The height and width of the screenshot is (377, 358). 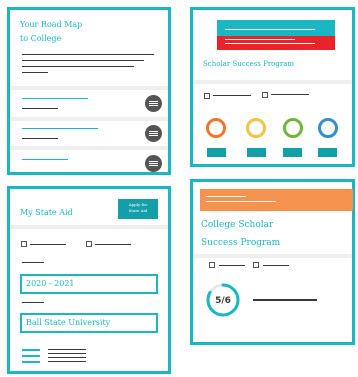 I want to click on progress-ring: 5/6, so click(x=223, y=300).